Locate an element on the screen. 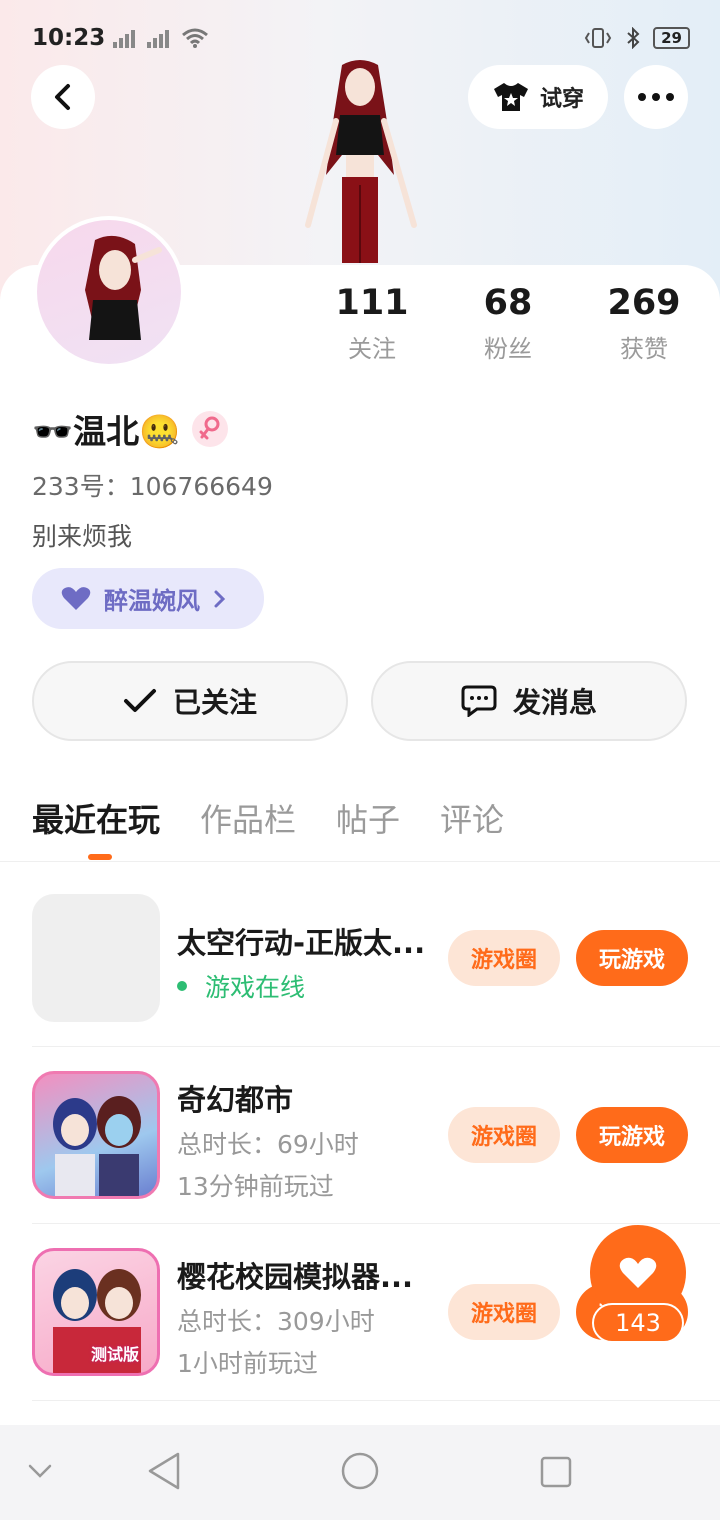 The image size is (720, 1520). game-play-duration: 总时长：309小时 is located at coordinates (276, 1321).